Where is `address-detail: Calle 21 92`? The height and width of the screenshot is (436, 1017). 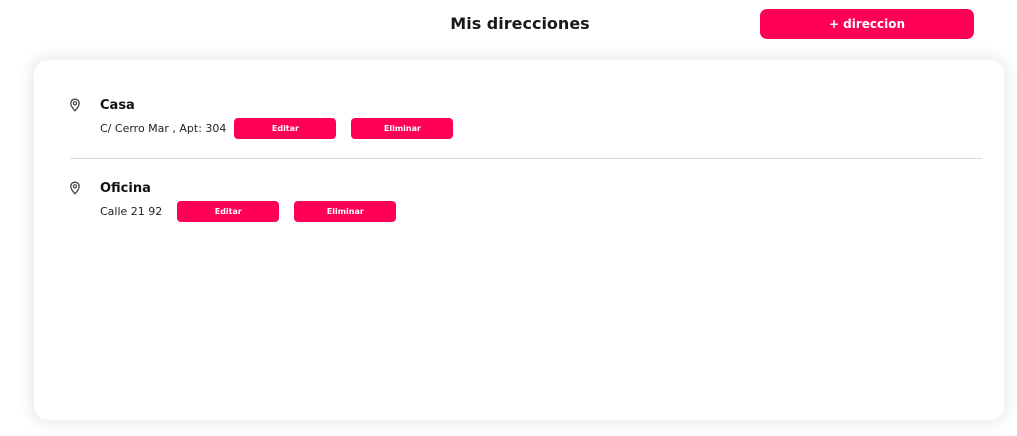
address-detail: Calle 21 92 is located at coordinates (131, 211).